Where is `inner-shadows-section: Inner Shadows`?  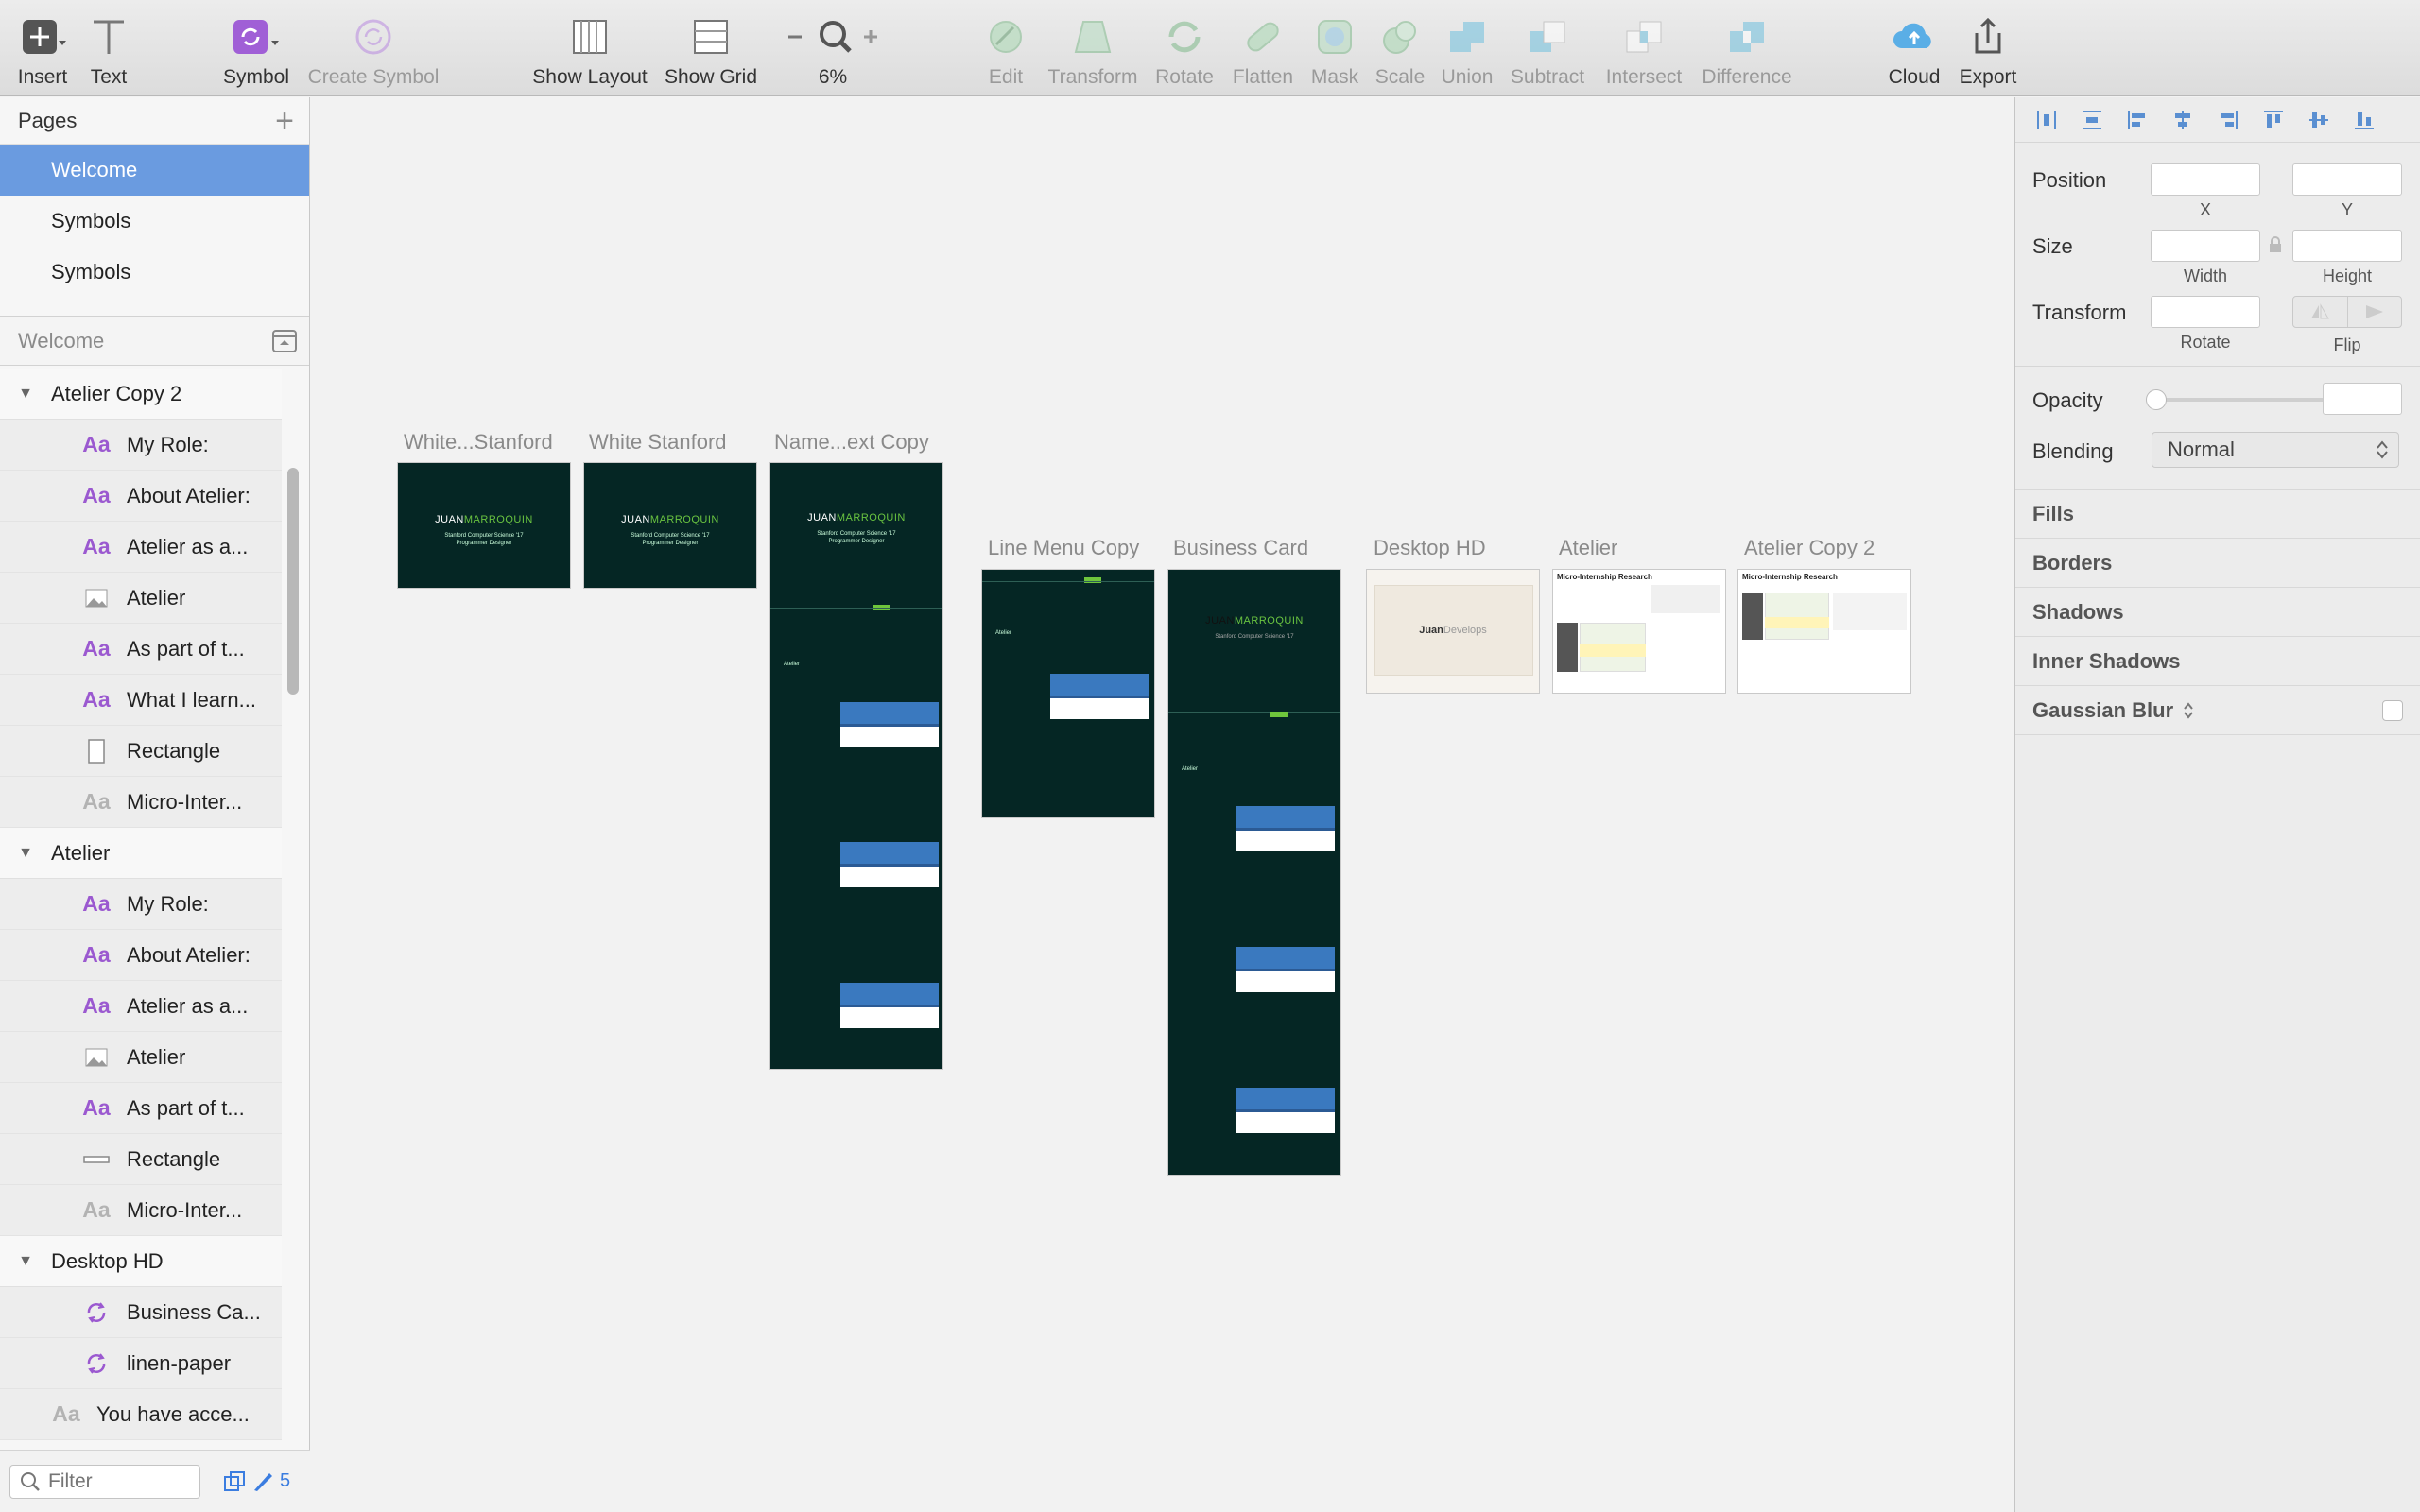
inner-shadows-section: Inner Shadows is located at coordinates (2217, 661).